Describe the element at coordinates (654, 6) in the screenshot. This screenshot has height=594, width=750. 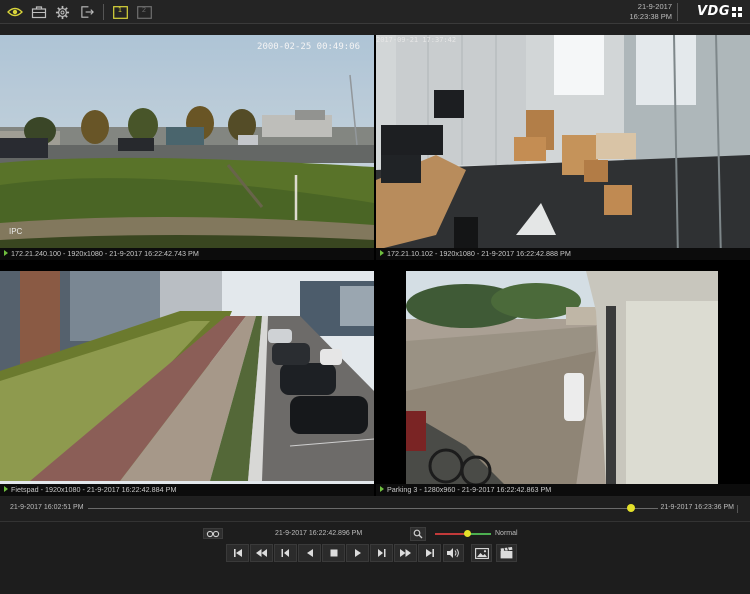
I see `clock-date: 21-9-2017` at that location.